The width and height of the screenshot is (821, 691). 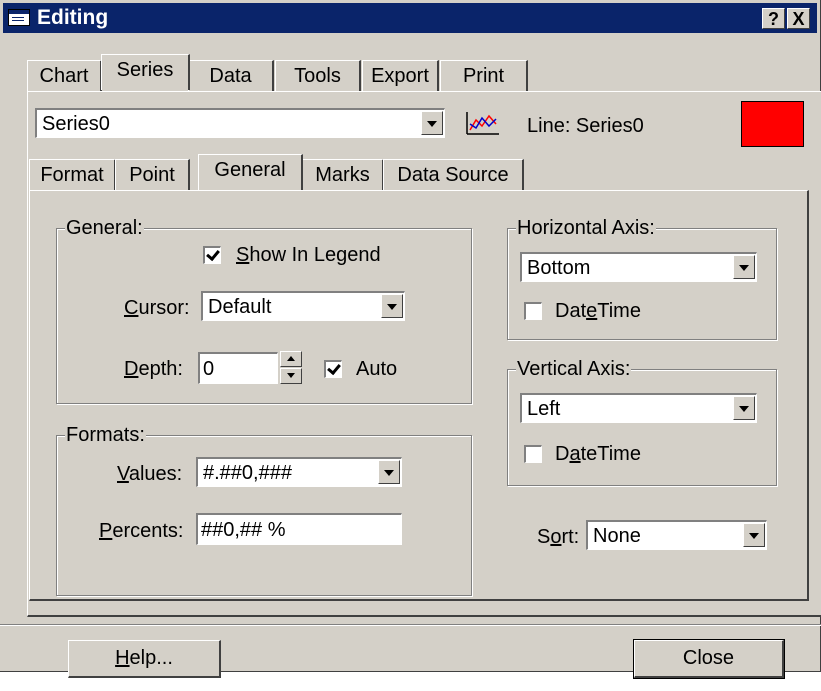 I want to click on close-title-button: X, so click(x=798, y=18).